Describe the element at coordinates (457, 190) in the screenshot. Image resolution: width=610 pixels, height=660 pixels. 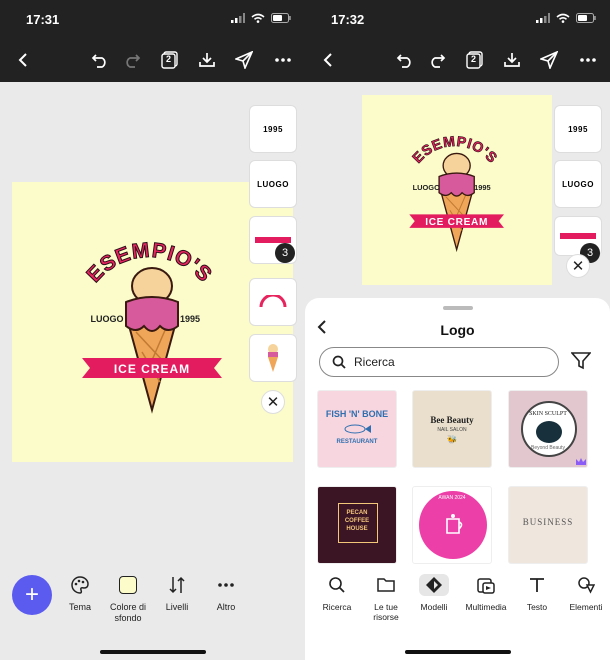
I see `design-canvas: ESEMPIO'S LUOGO 1995 ICE CREAM` at that location.